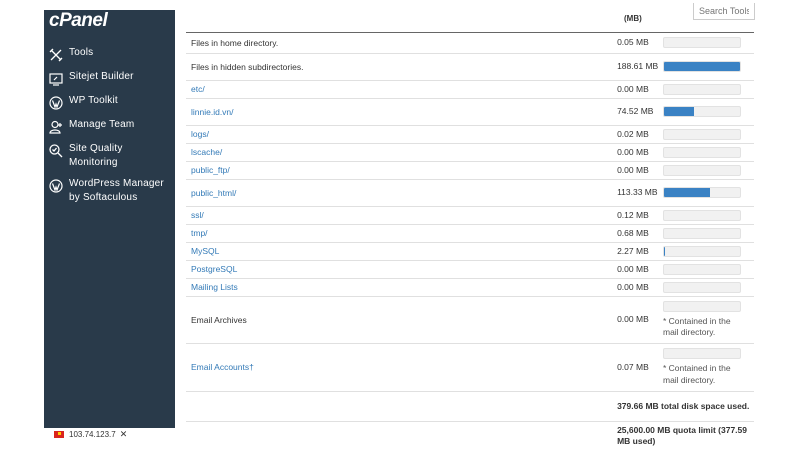  What do you see at coordinates (109, 54) in the screenshot?
I see `sidebar-item-tools: Tools` at bounding box center [109, 54].